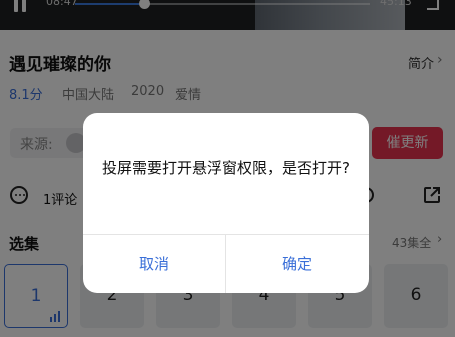 The height and width of the screenshot is (337, 455). What do you see at coordinates (154, 264) in the screenshot?
I see `cancel-button: 取消` at bounding box center [154, 264].